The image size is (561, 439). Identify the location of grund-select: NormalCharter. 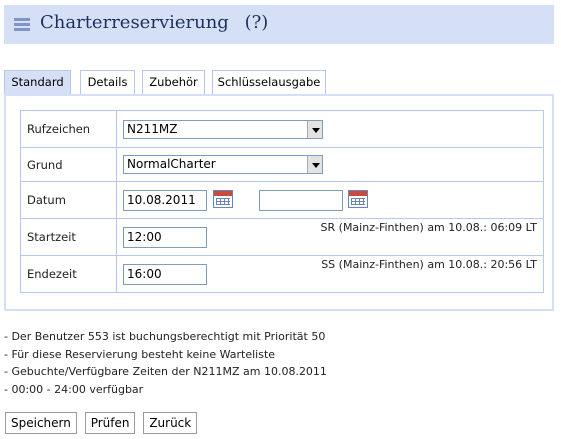
(223, 164).